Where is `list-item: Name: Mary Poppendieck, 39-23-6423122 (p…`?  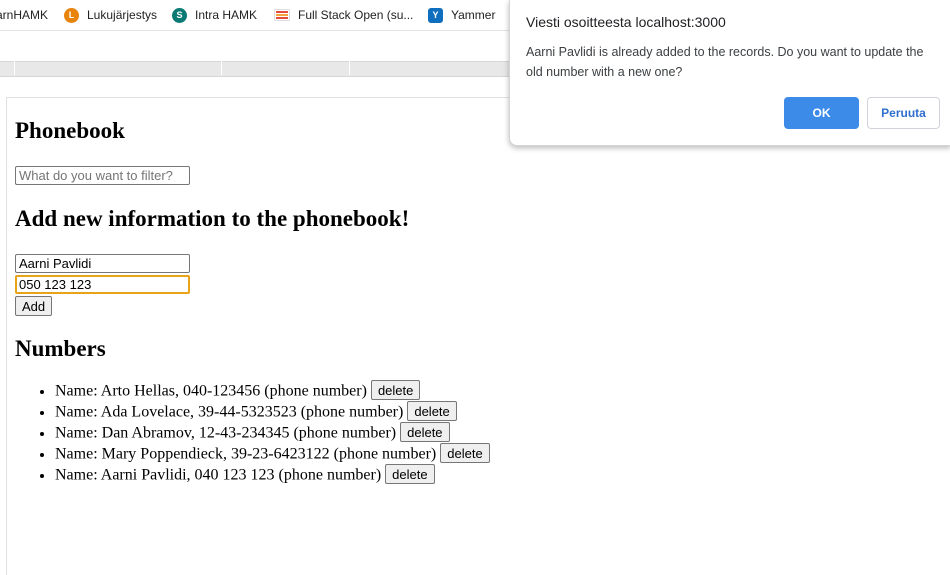 list-item: Name: Mary Poppendieck, 39-23-6423122 (p… is located at coordinates (272, 453).